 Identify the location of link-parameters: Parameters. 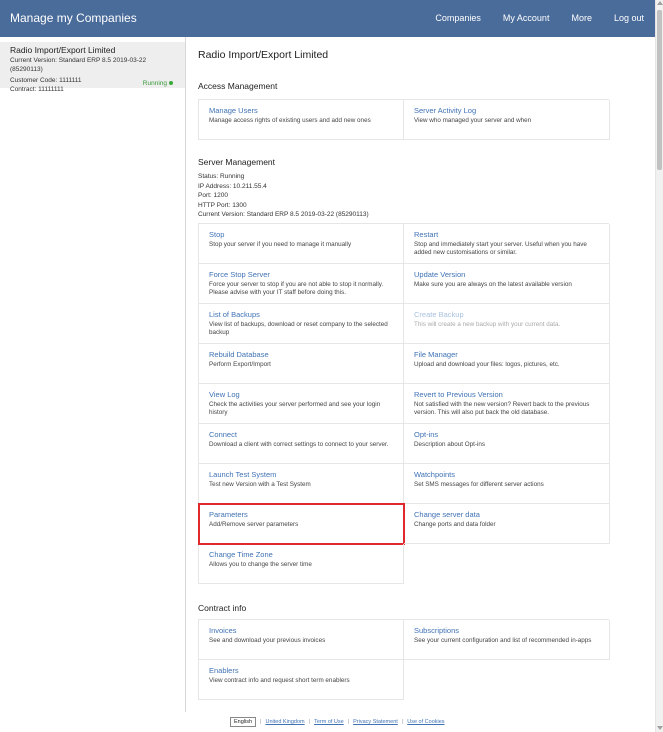
(301, 514).